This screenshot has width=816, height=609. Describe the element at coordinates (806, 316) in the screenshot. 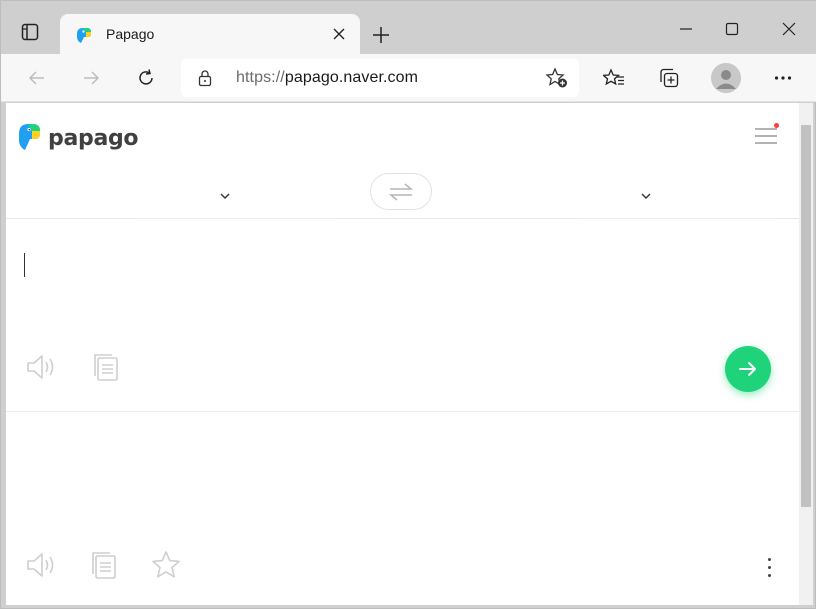

I see `scrollbar-thumb` at that location.